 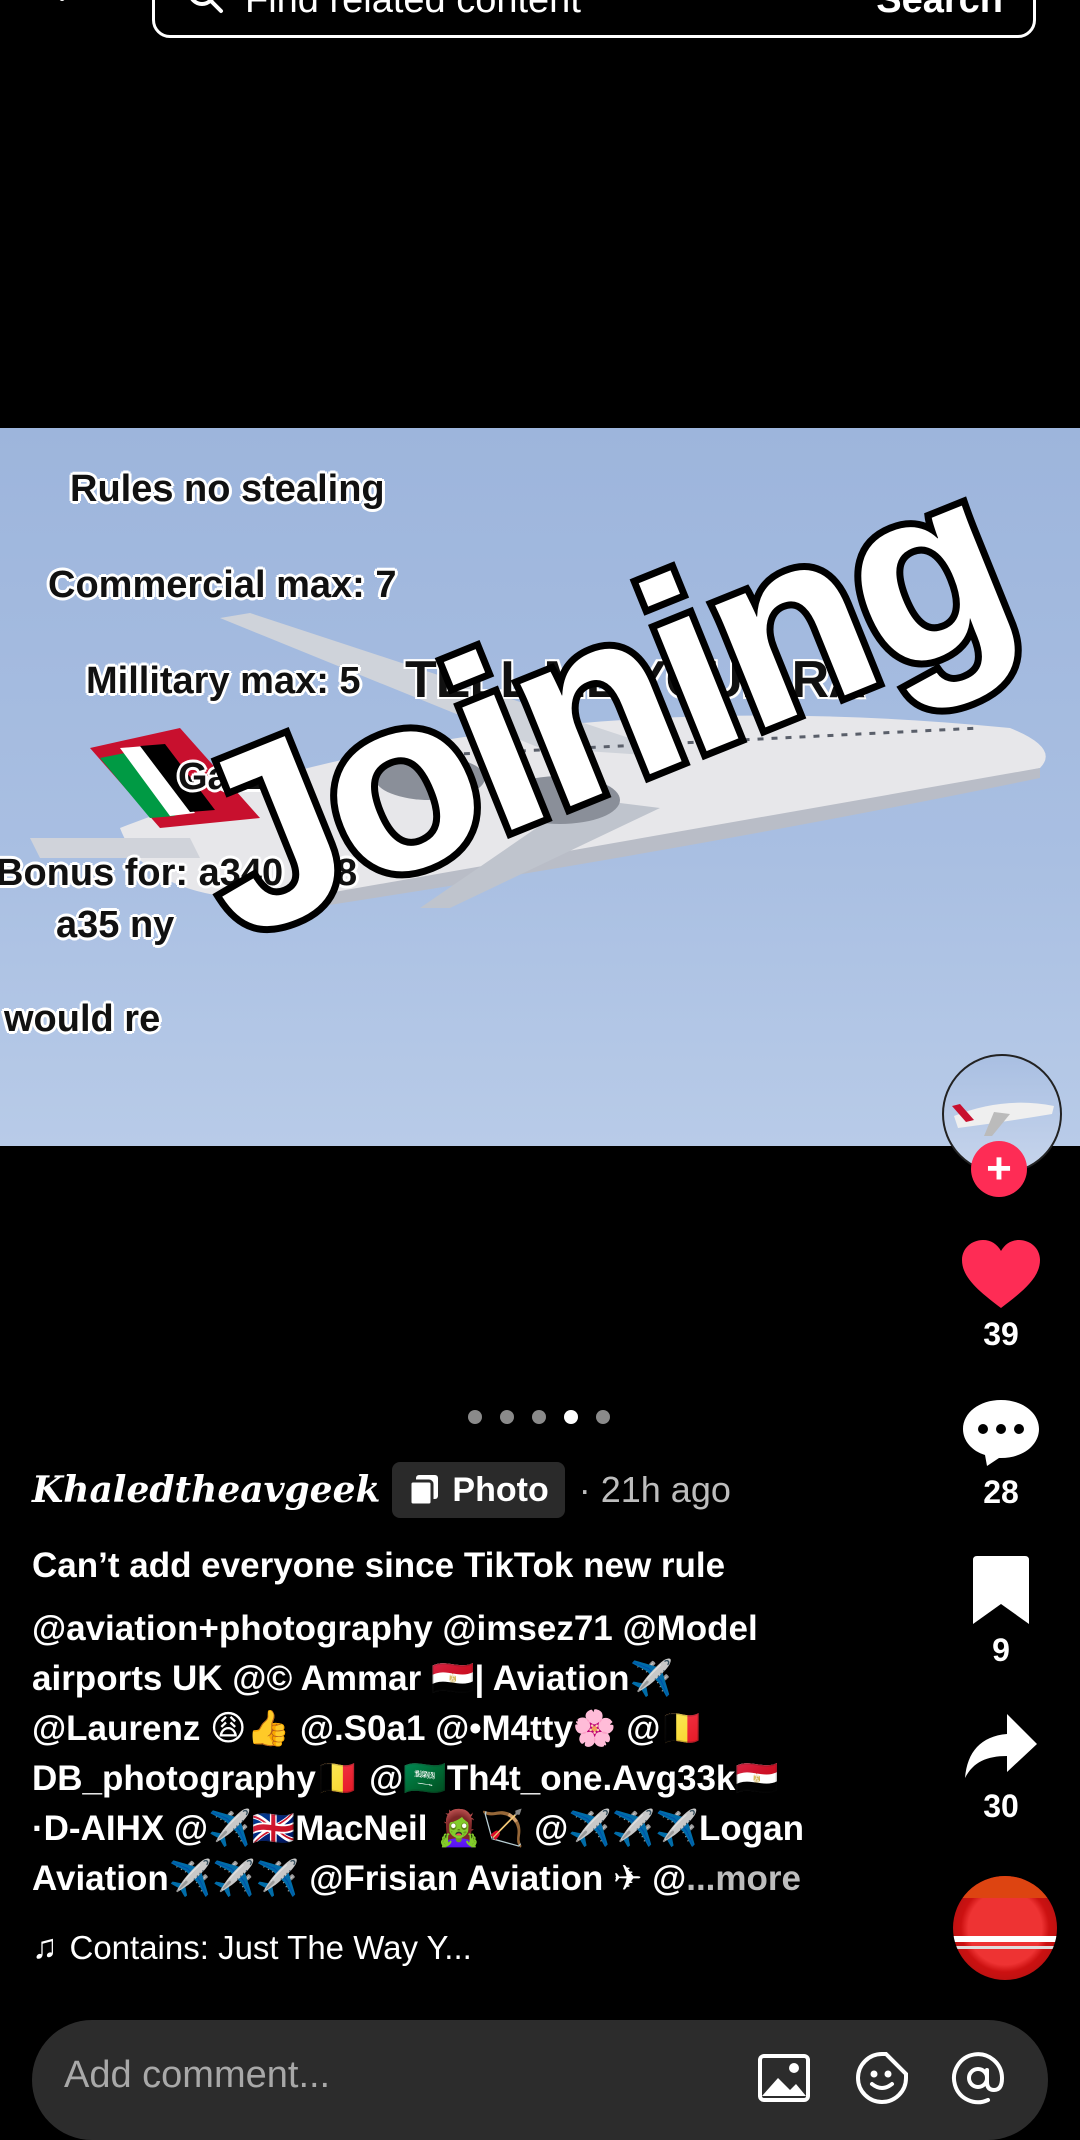 What do you see at coordinates (1001, 1590) in the screenshot?
I see `bookmark-icon` at bounding box center [1001, 1590].